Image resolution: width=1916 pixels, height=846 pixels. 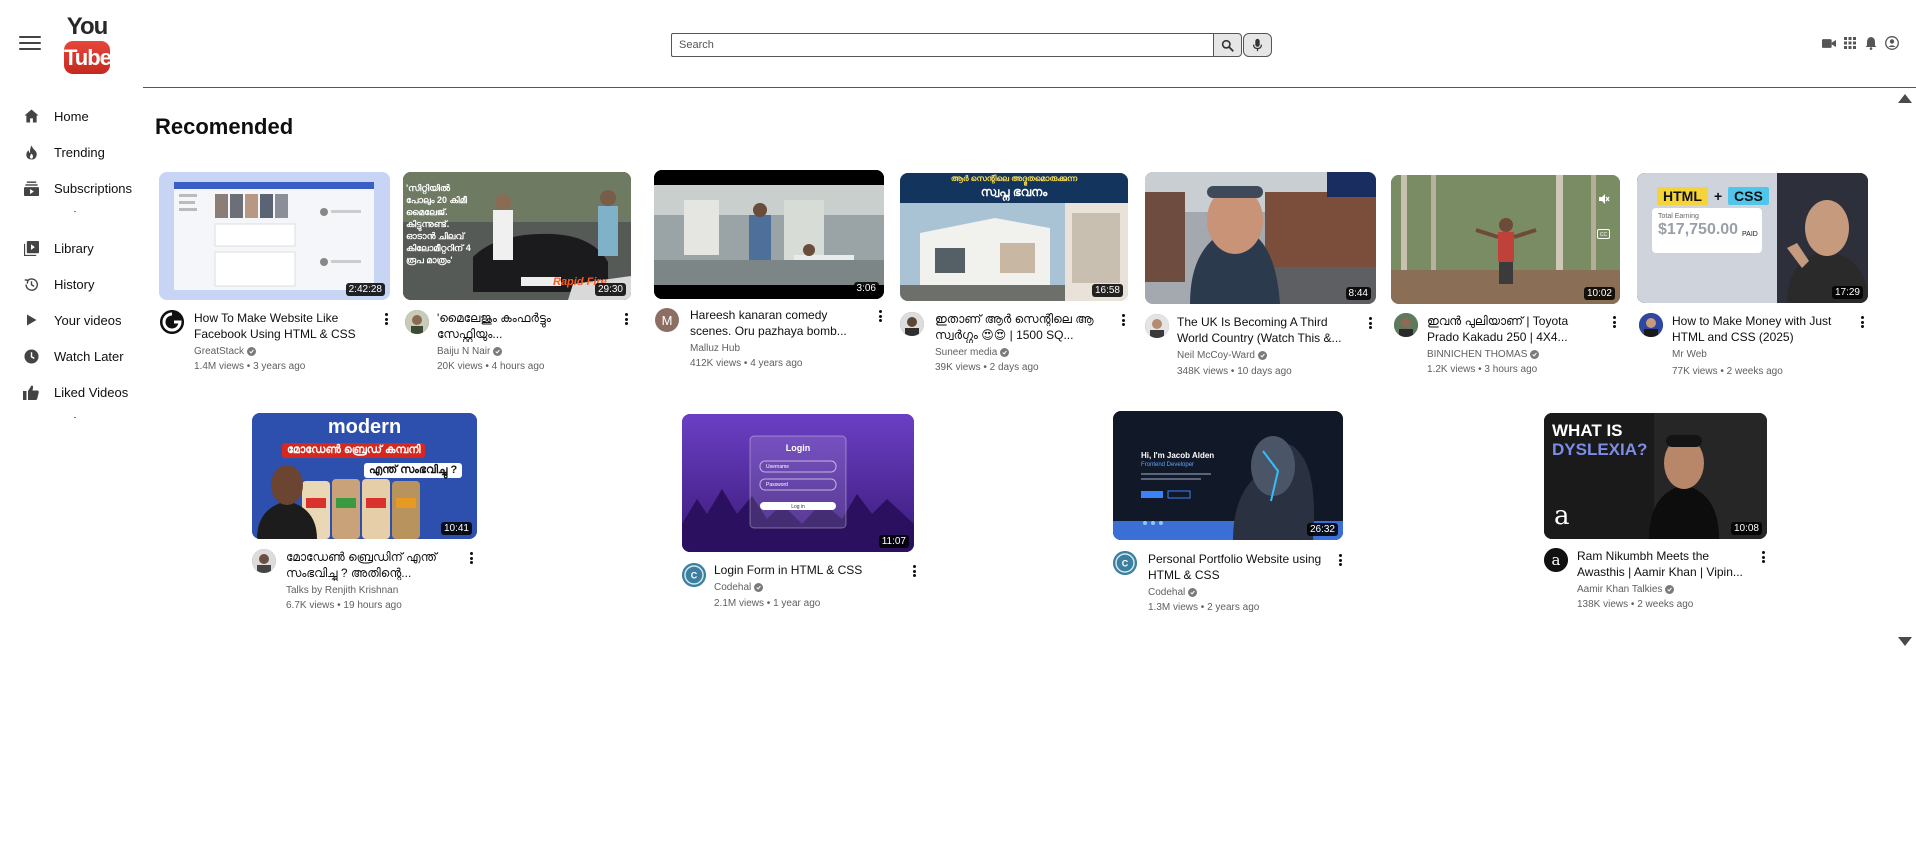 I want to click on header-actions, so click(x=1860, y=43).